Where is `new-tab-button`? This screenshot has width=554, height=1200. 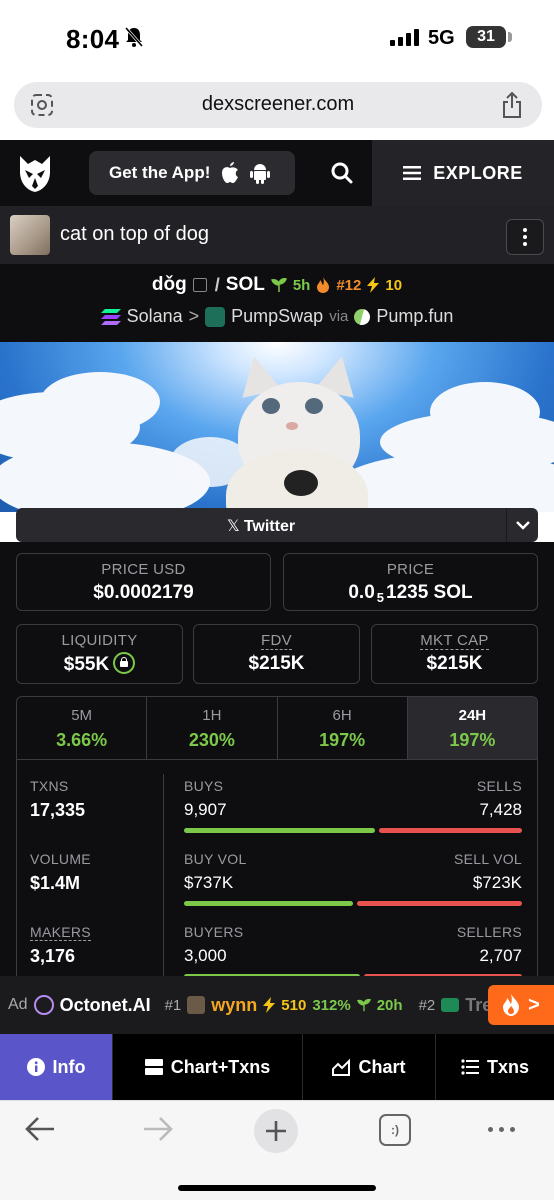
new-tab-button is located at coordinates (276, 1131).